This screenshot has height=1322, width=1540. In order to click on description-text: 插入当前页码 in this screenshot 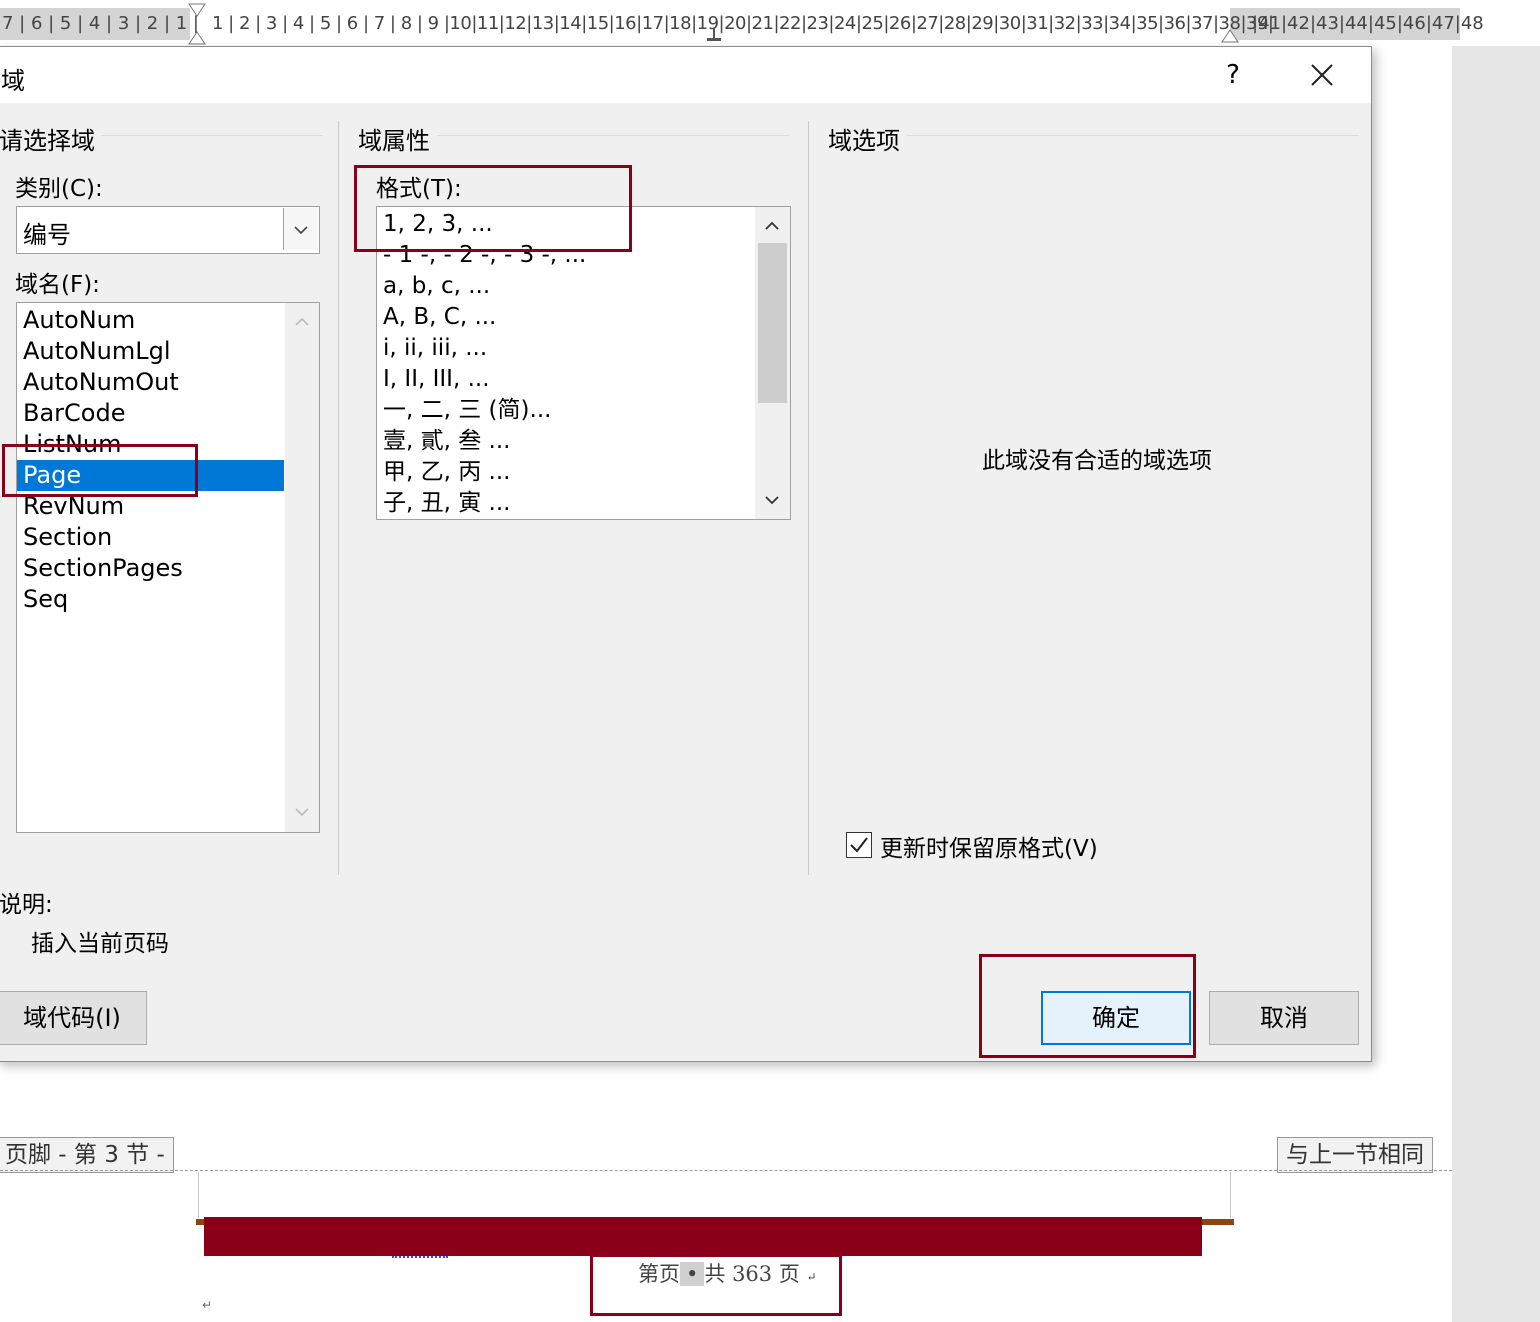, I will do `click(100, 944)`.